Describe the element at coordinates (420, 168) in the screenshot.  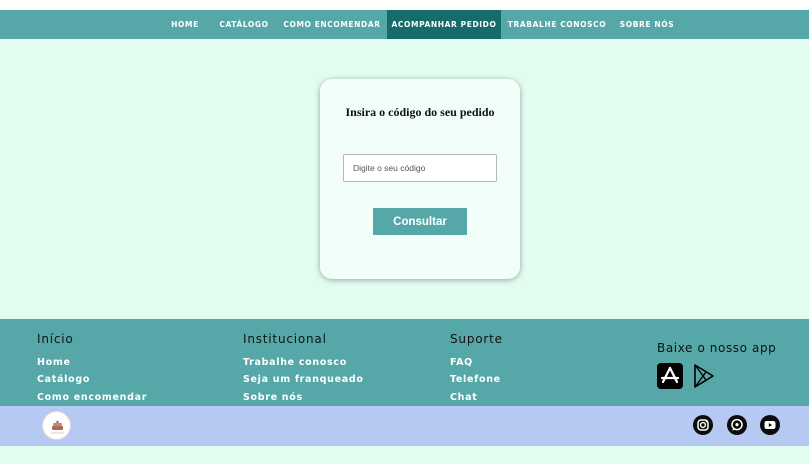
I see `order-code-input` at that location.